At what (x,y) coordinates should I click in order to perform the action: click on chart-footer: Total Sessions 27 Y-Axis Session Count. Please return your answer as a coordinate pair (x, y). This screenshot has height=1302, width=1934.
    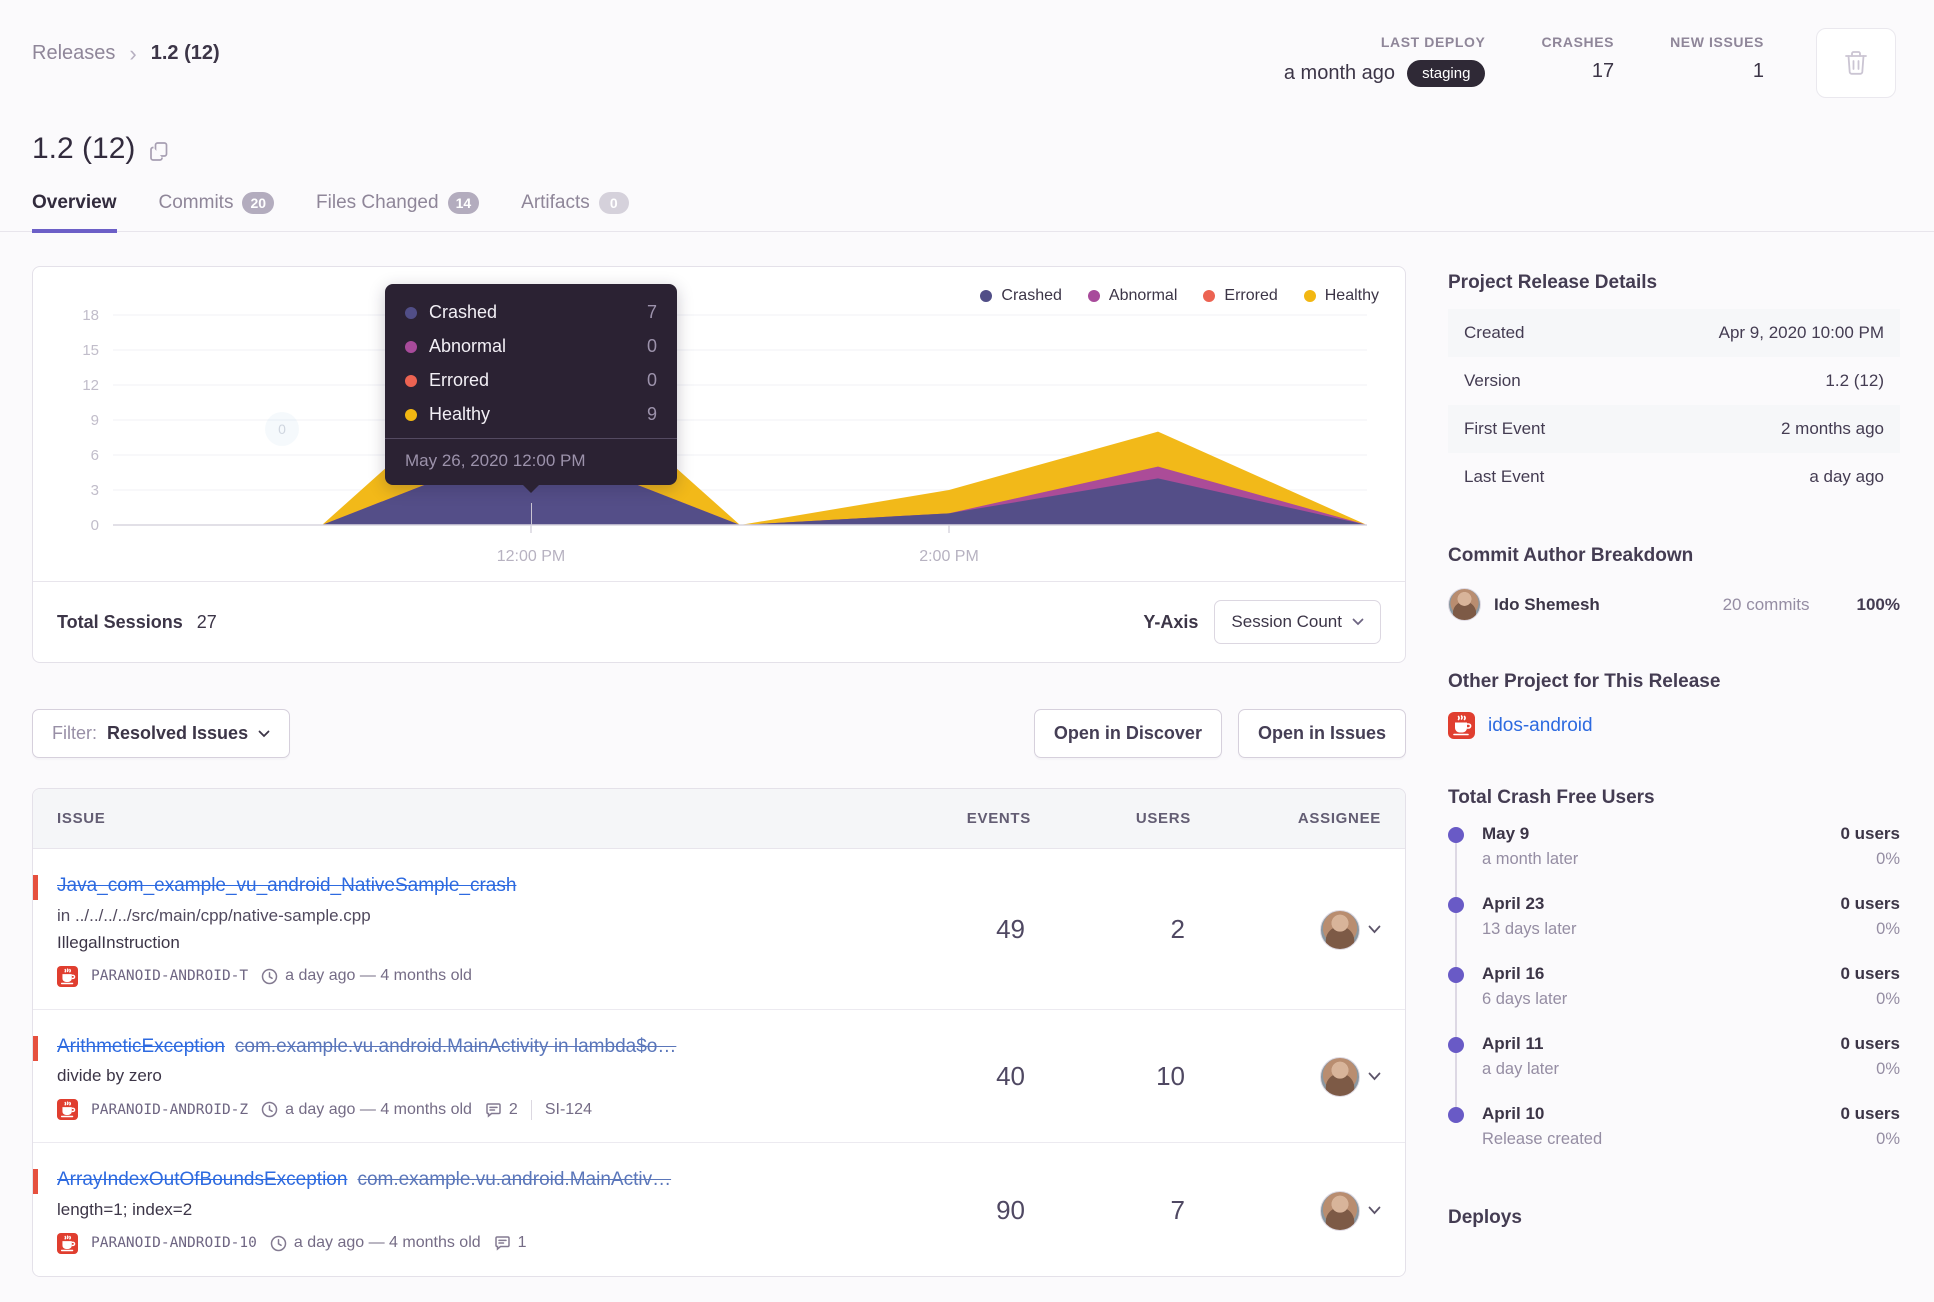
    Looking at the image, I should click on (719, 621).